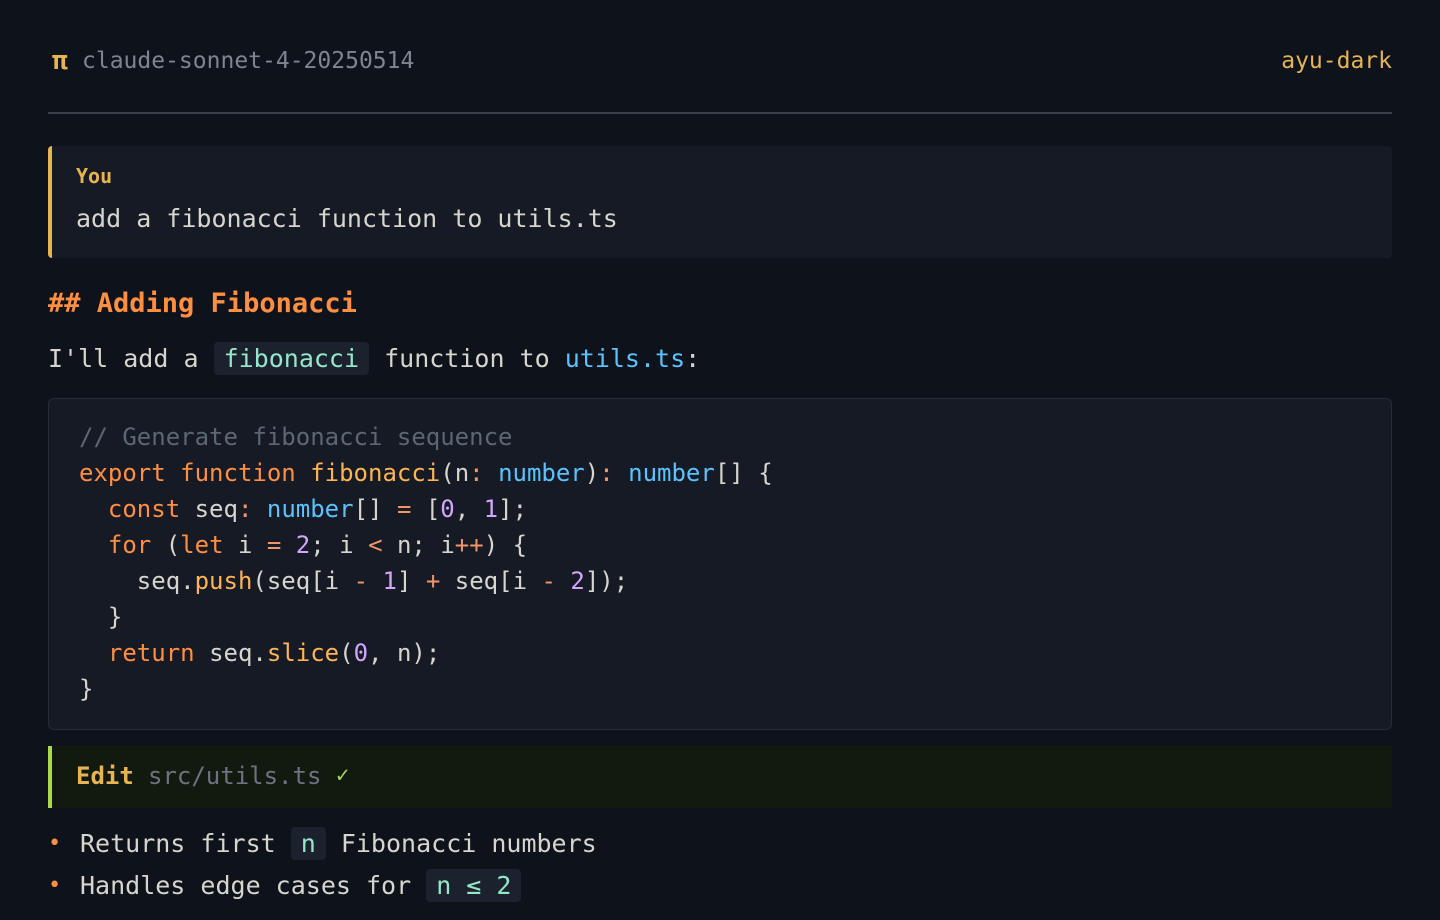 Image resolution: width=1440 pixels, height=920 pixels. What do you see at coordinates (353, 581) in the screenshot?
I see `code-line: seq.push(seq[i - 1] + seq[i - 2]);` at bounding box center [353, 581].